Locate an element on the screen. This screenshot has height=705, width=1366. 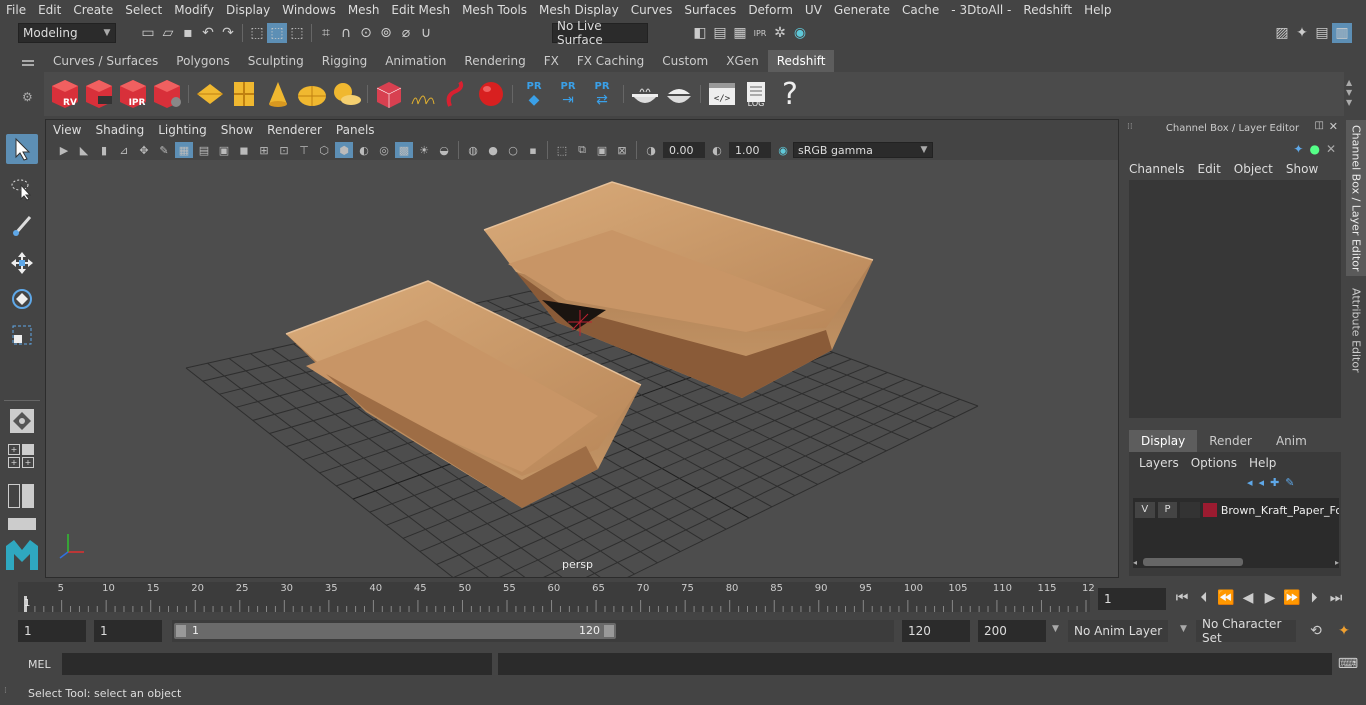
panel-menu-view: View is located at coordinates (67, 130).